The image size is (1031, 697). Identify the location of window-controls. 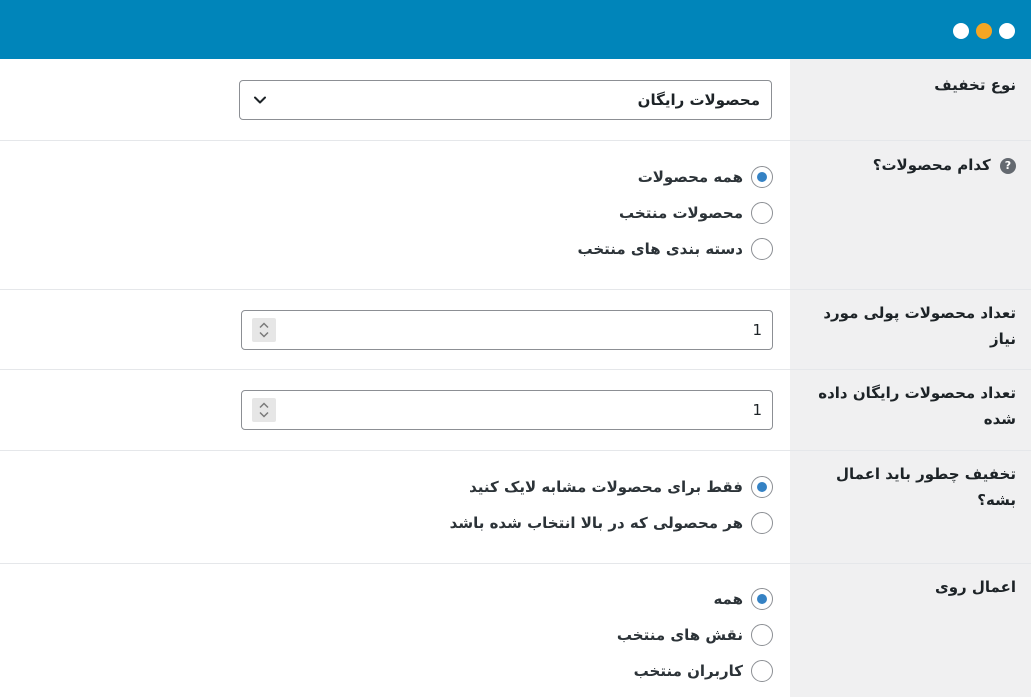
(984, 31).